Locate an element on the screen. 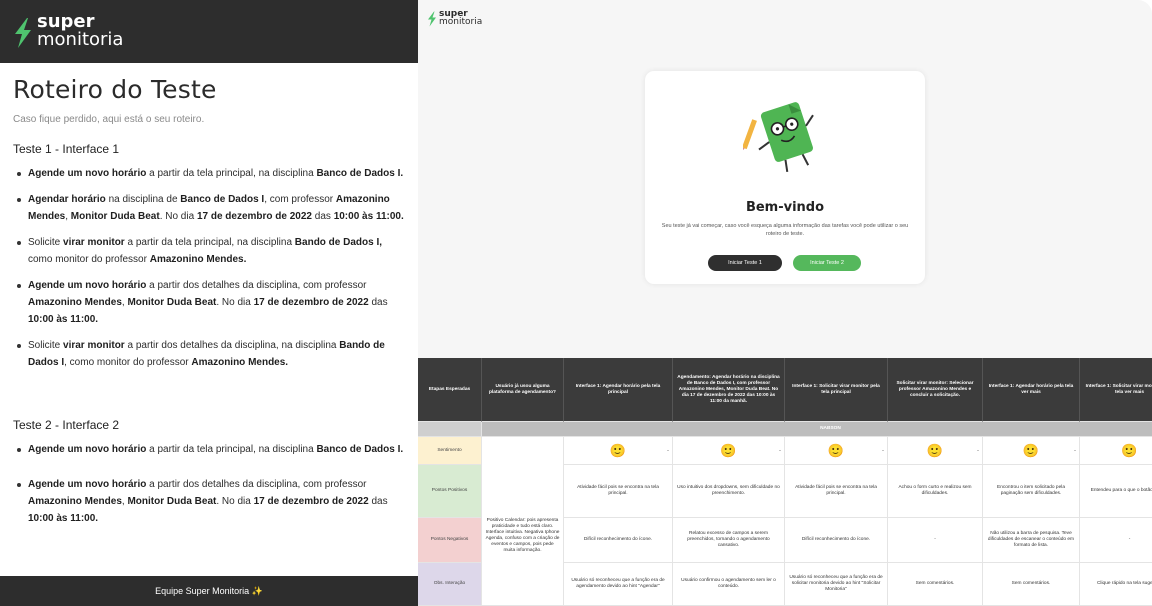 Image resolution: width=1152 pixels, height=606 pixels. task-text: Agendar horário is located at coordinates (67, 199).